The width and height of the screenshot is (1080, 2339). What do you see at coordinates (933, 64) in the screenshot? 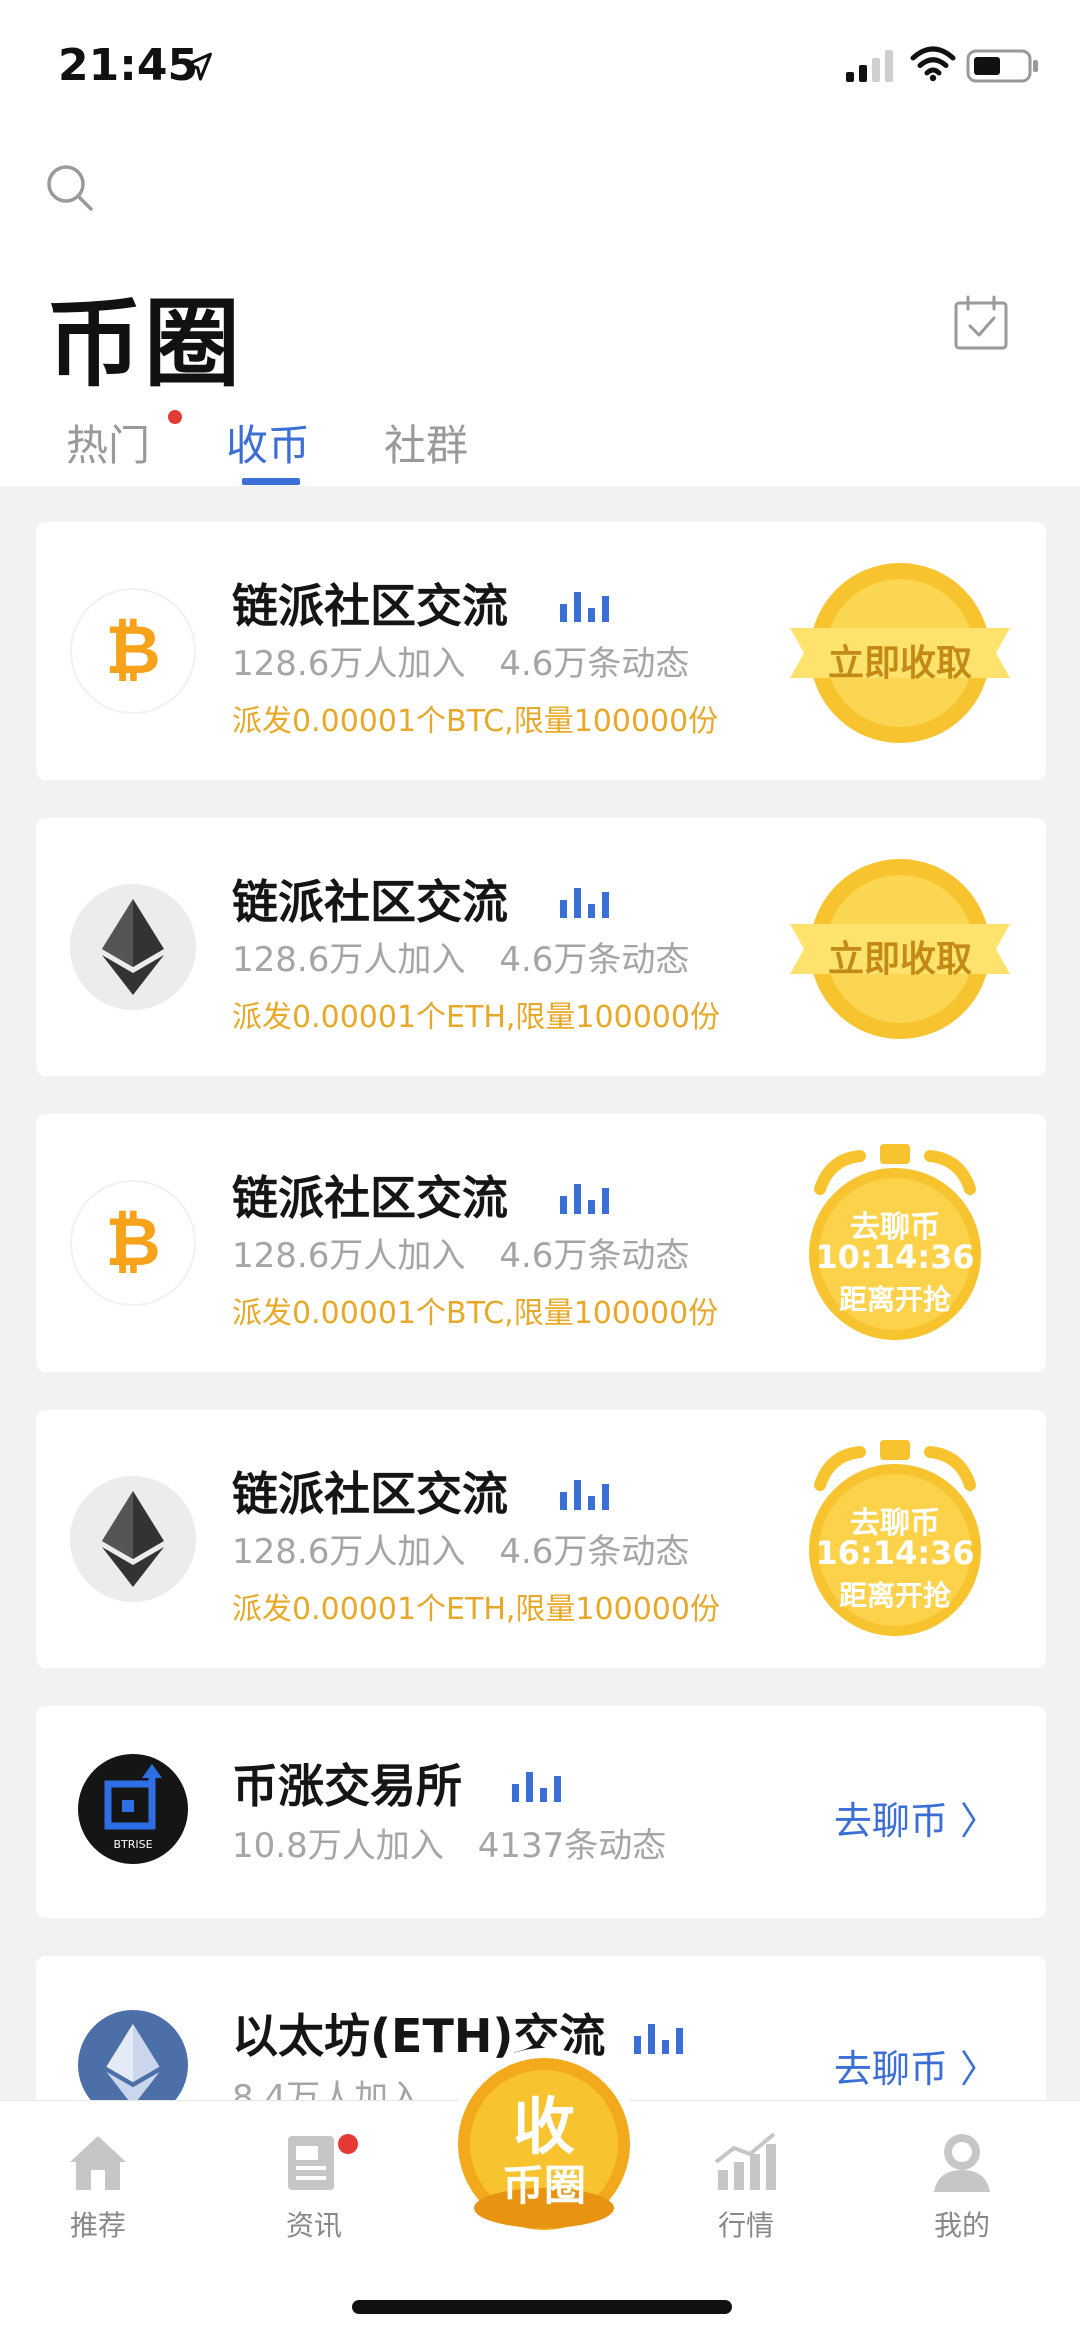
I see `wifi-icon` at bounding box center [933, 64].